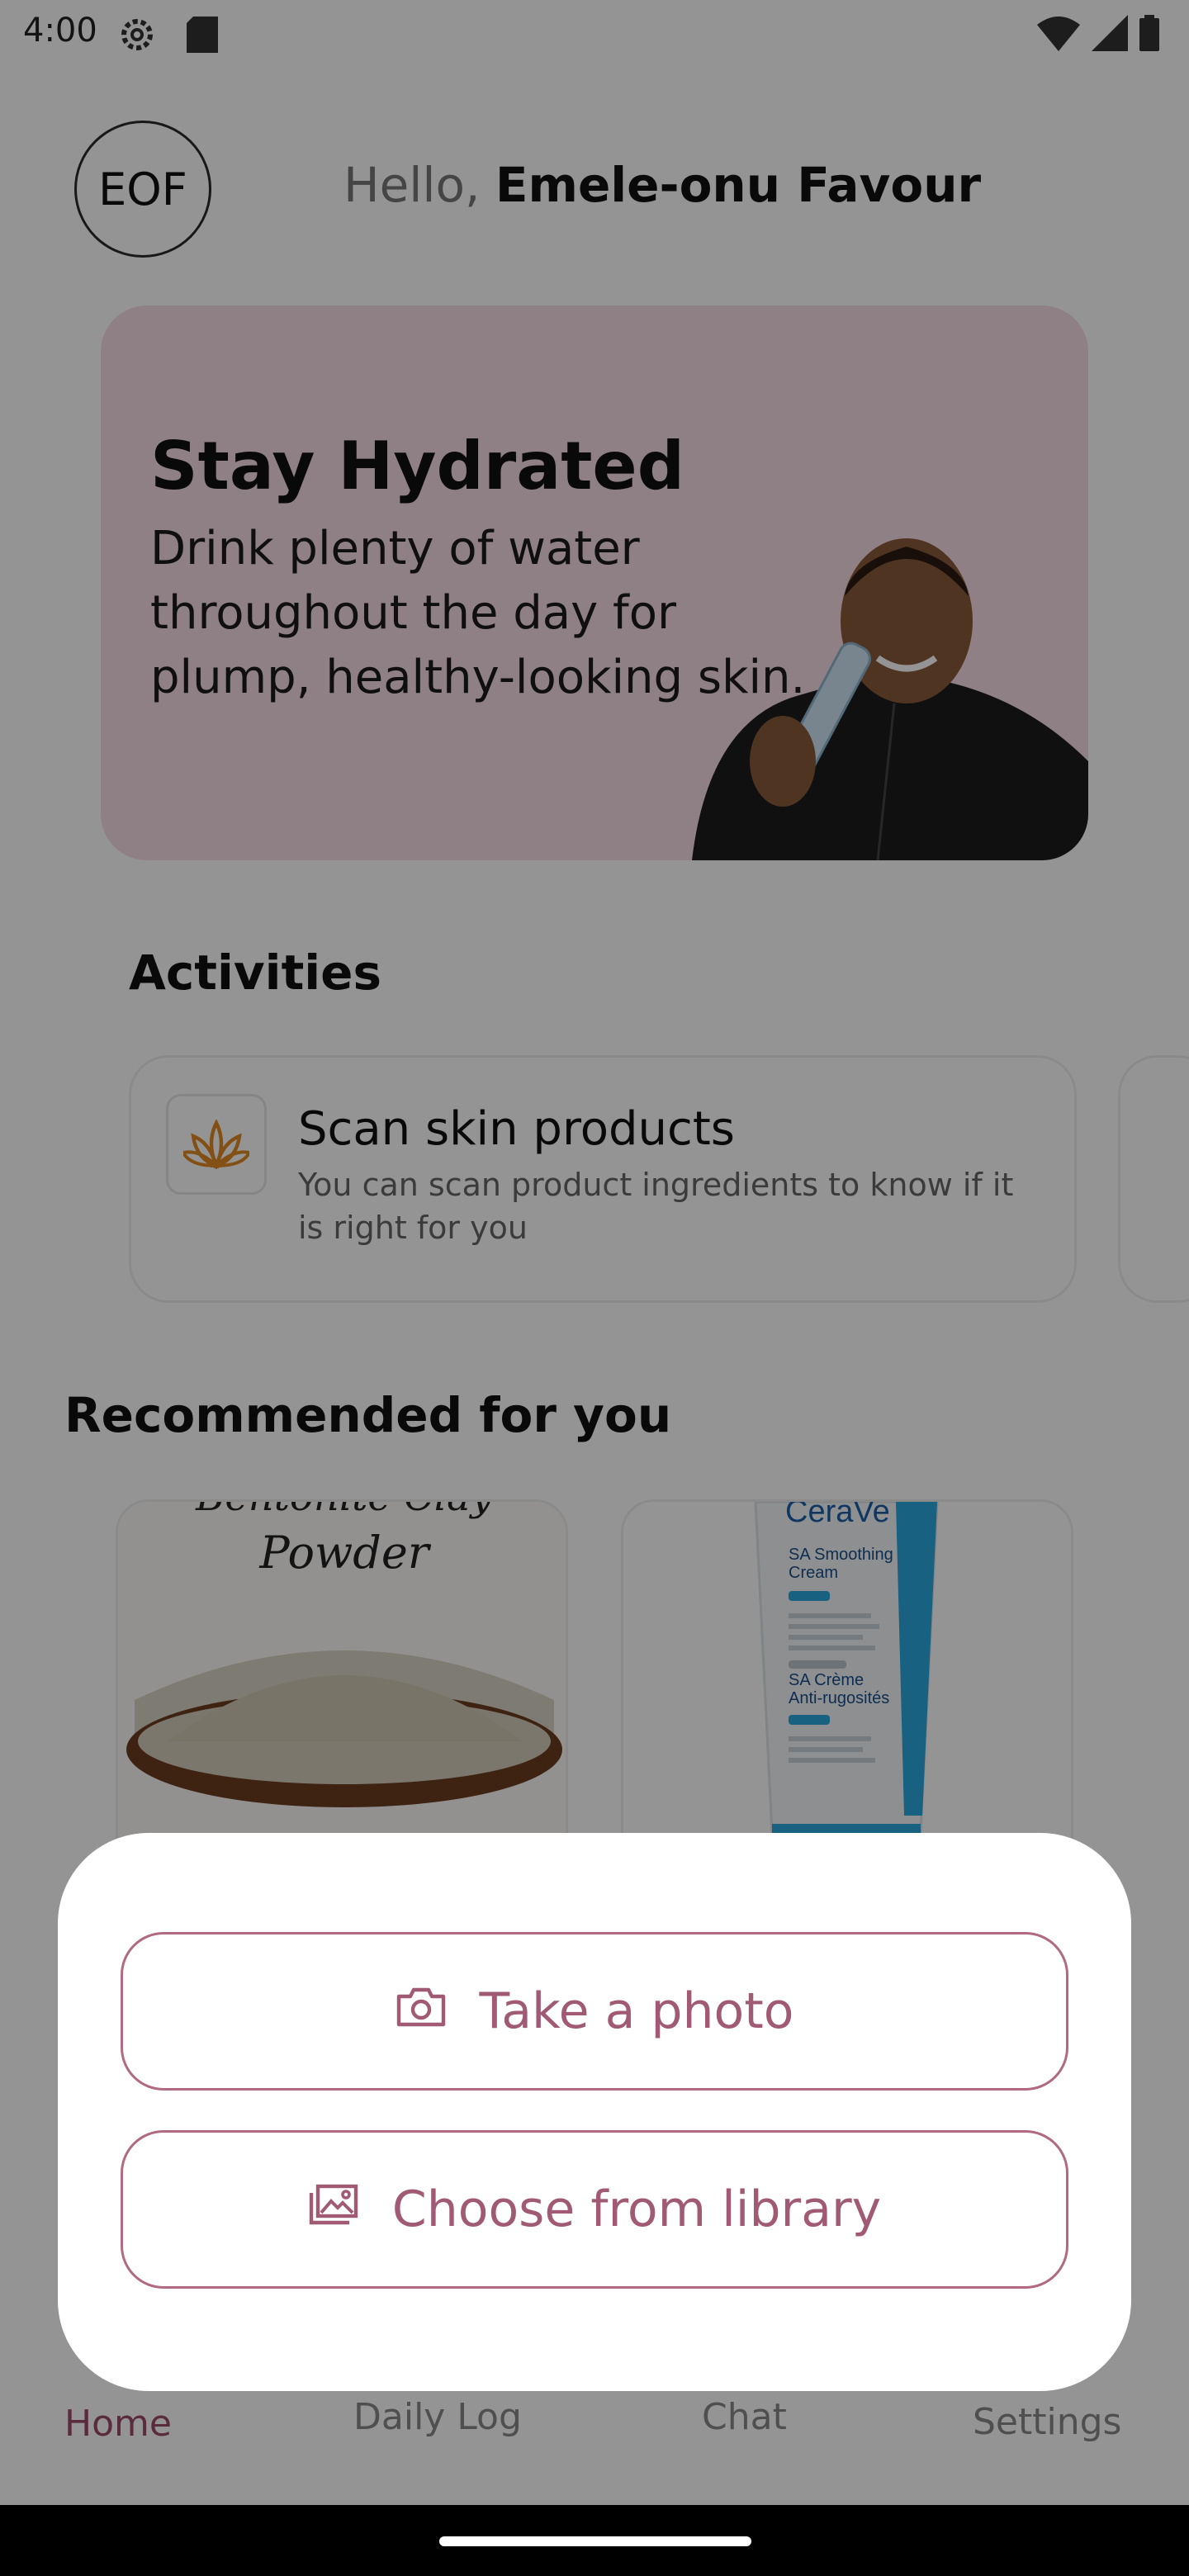 Image resolution: width=1189 pixels, height=2576 pixels. I want to click on take-photo-button: Take a photo, so click(594, 2011).